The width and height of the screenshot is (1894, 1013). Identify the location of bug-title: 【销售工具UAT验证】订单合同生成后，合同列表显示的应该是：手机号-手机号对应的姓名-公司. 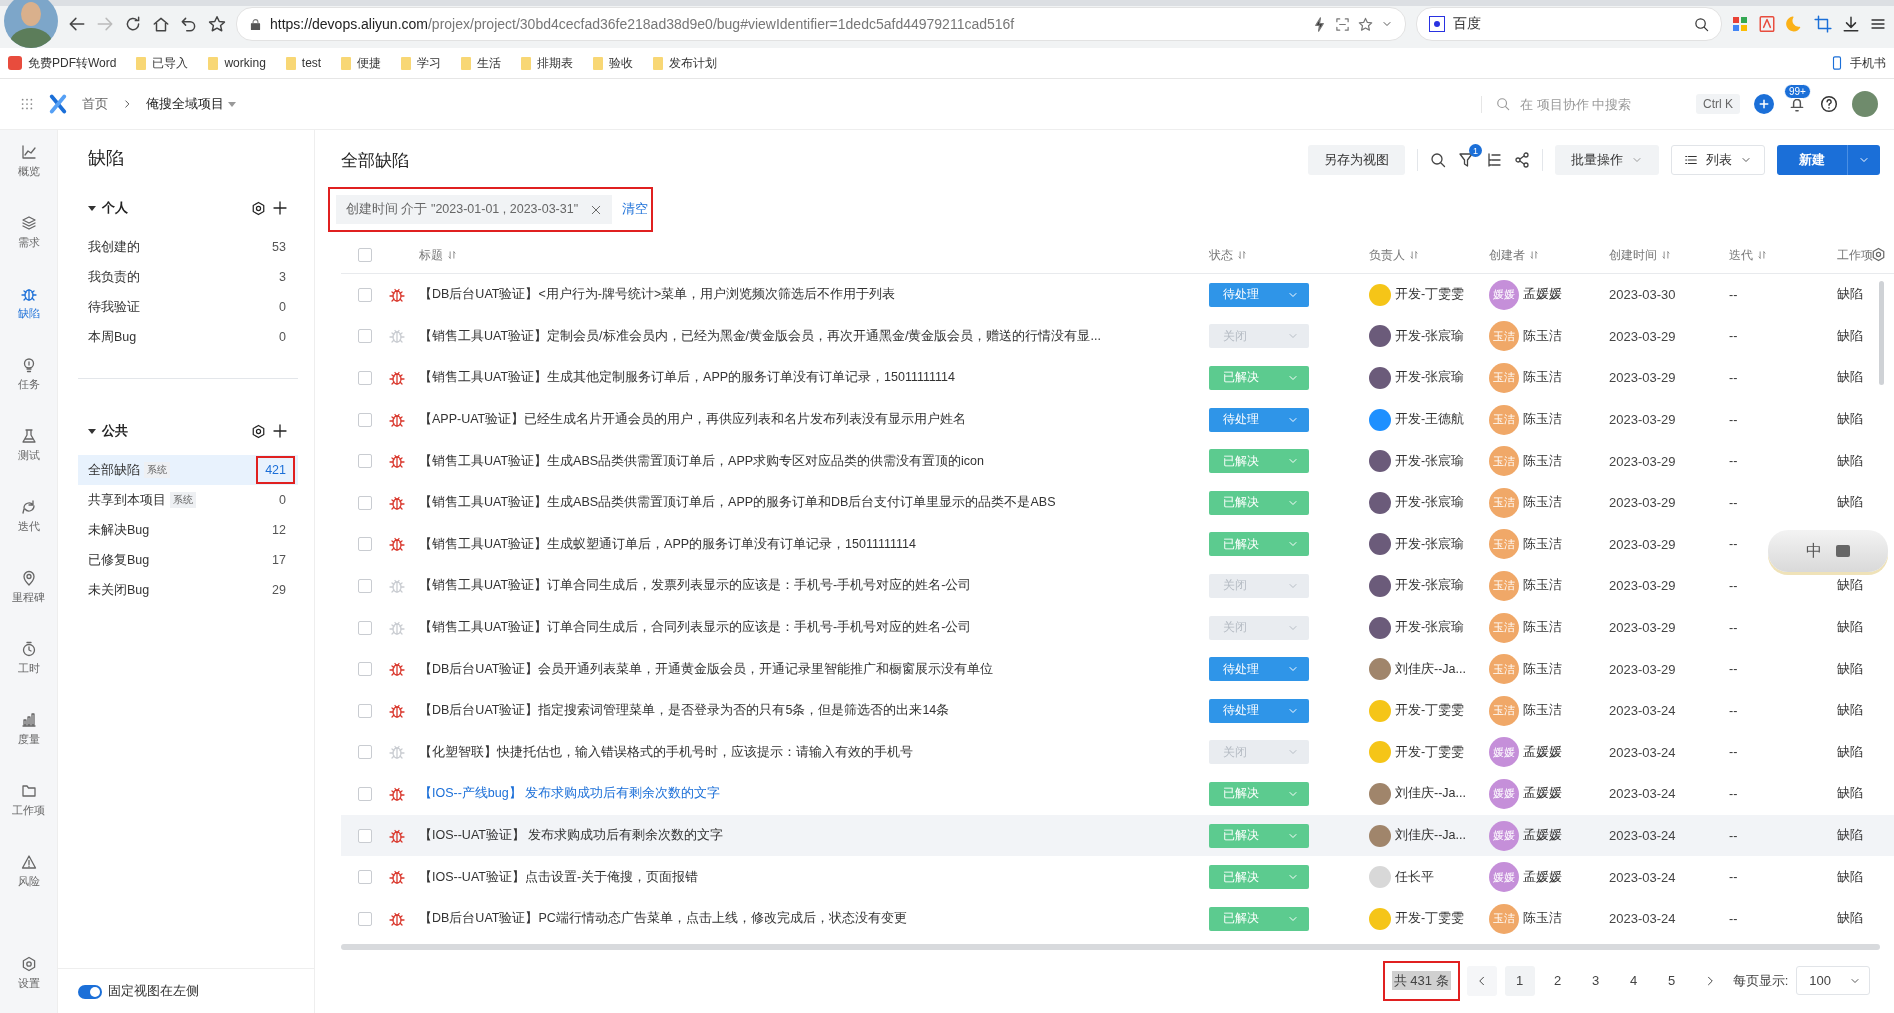
(695, 628).